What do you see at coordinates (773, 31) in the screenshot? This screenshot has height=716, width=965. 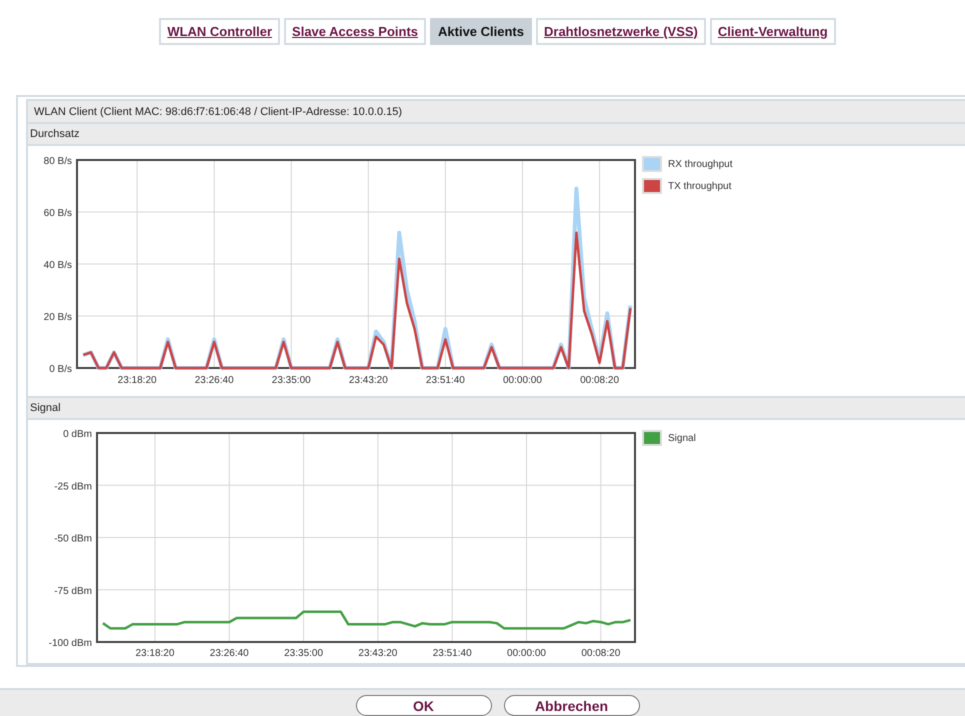 I see `tab: Client-Verwaltung` at bounding box center [773, 31].